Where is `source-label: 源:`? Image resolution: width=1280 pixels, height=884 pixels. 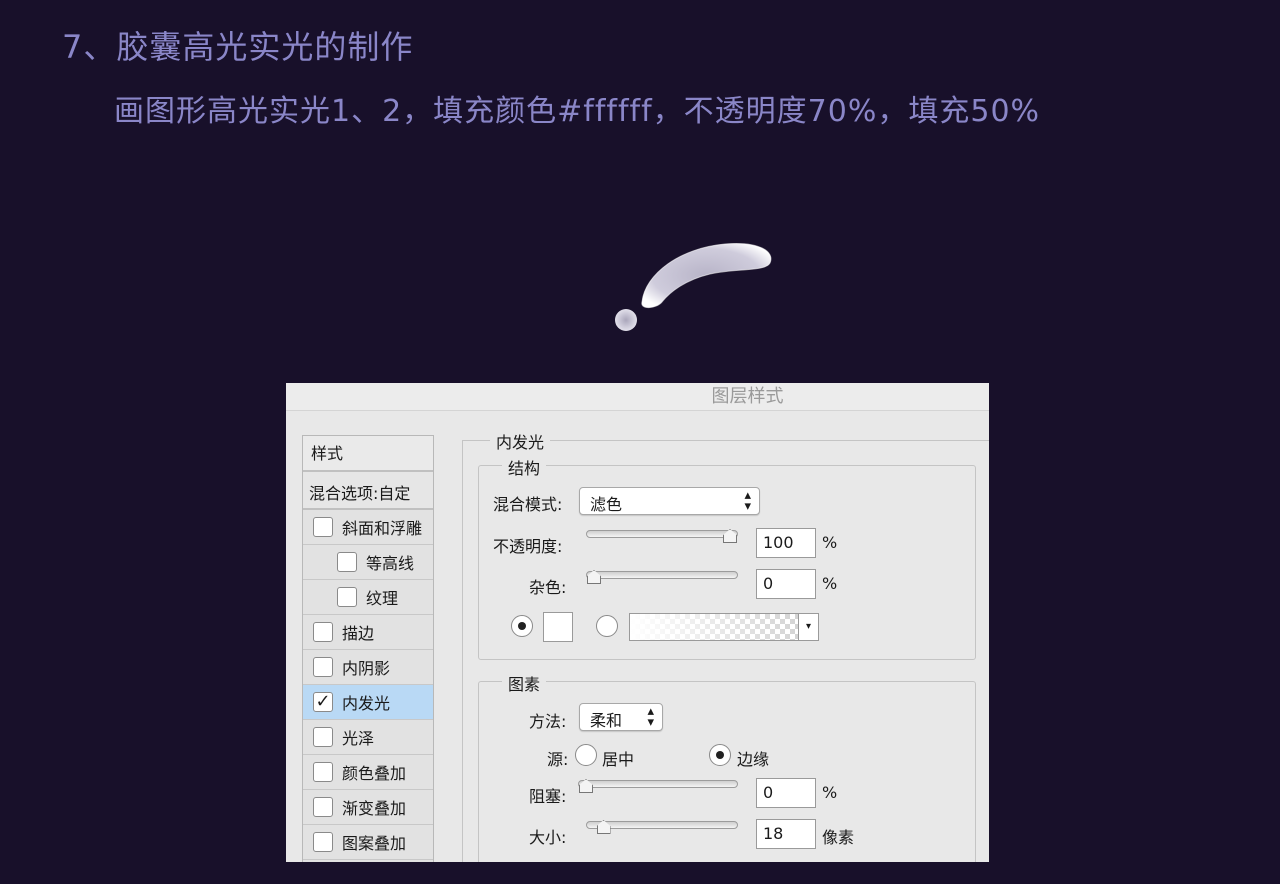 source-label: 源: is located at coordinates (558, 759).